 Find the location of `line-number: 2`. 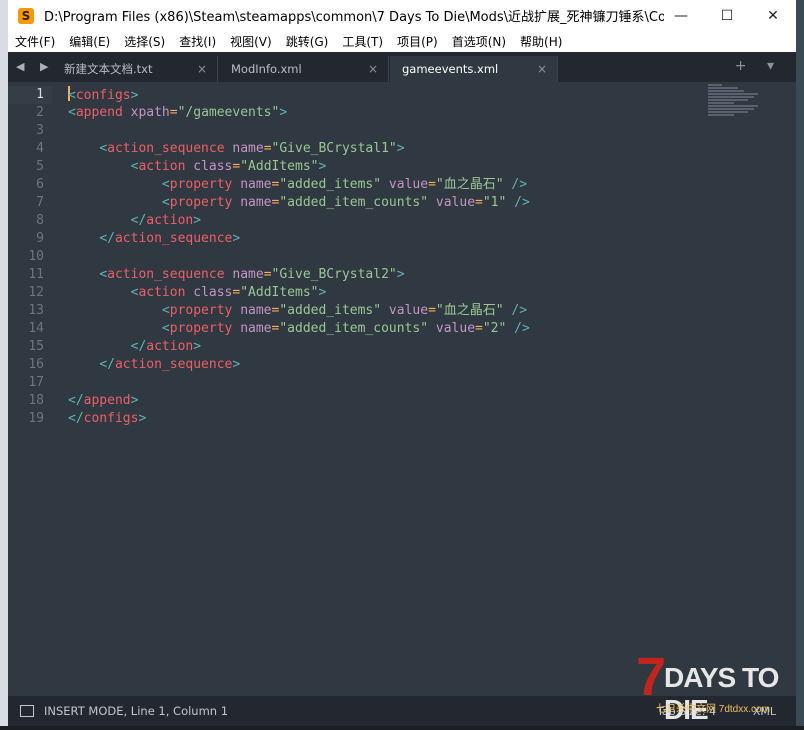

line-number: 2 is located at coordinates (40, 112).